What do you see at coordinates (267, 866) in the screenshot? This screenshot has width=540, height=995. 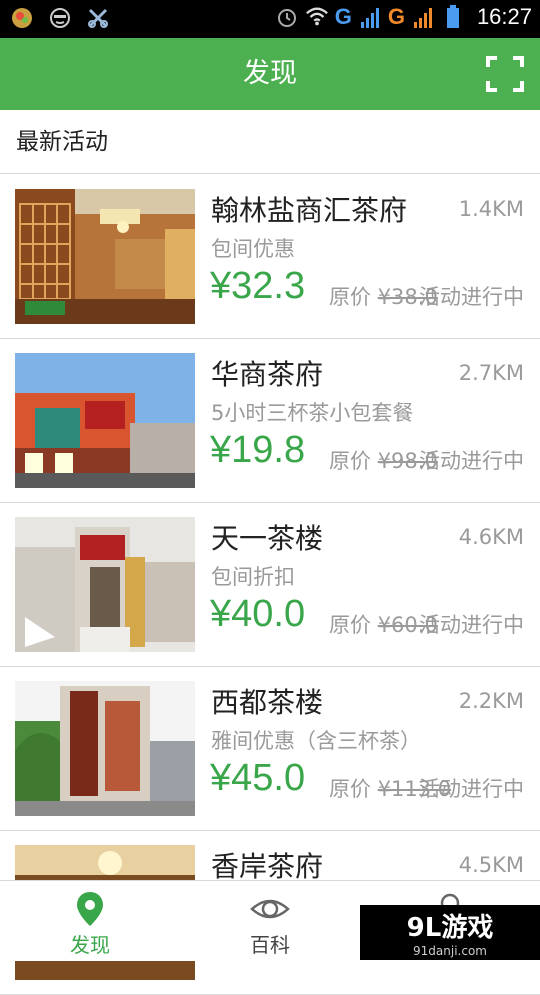 I see `teahouse-name: 香岸茶府` at bounding box center [267, 866].